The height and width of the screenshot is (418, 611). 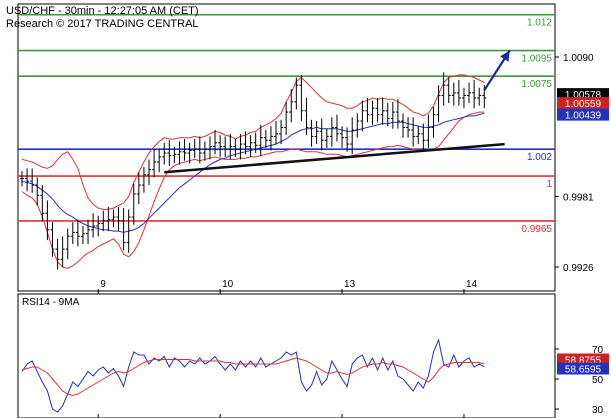 What do you see at coordinates (549, 184) in the screenshot?
I see `level-label: 1` at bounding box center [549, 184].